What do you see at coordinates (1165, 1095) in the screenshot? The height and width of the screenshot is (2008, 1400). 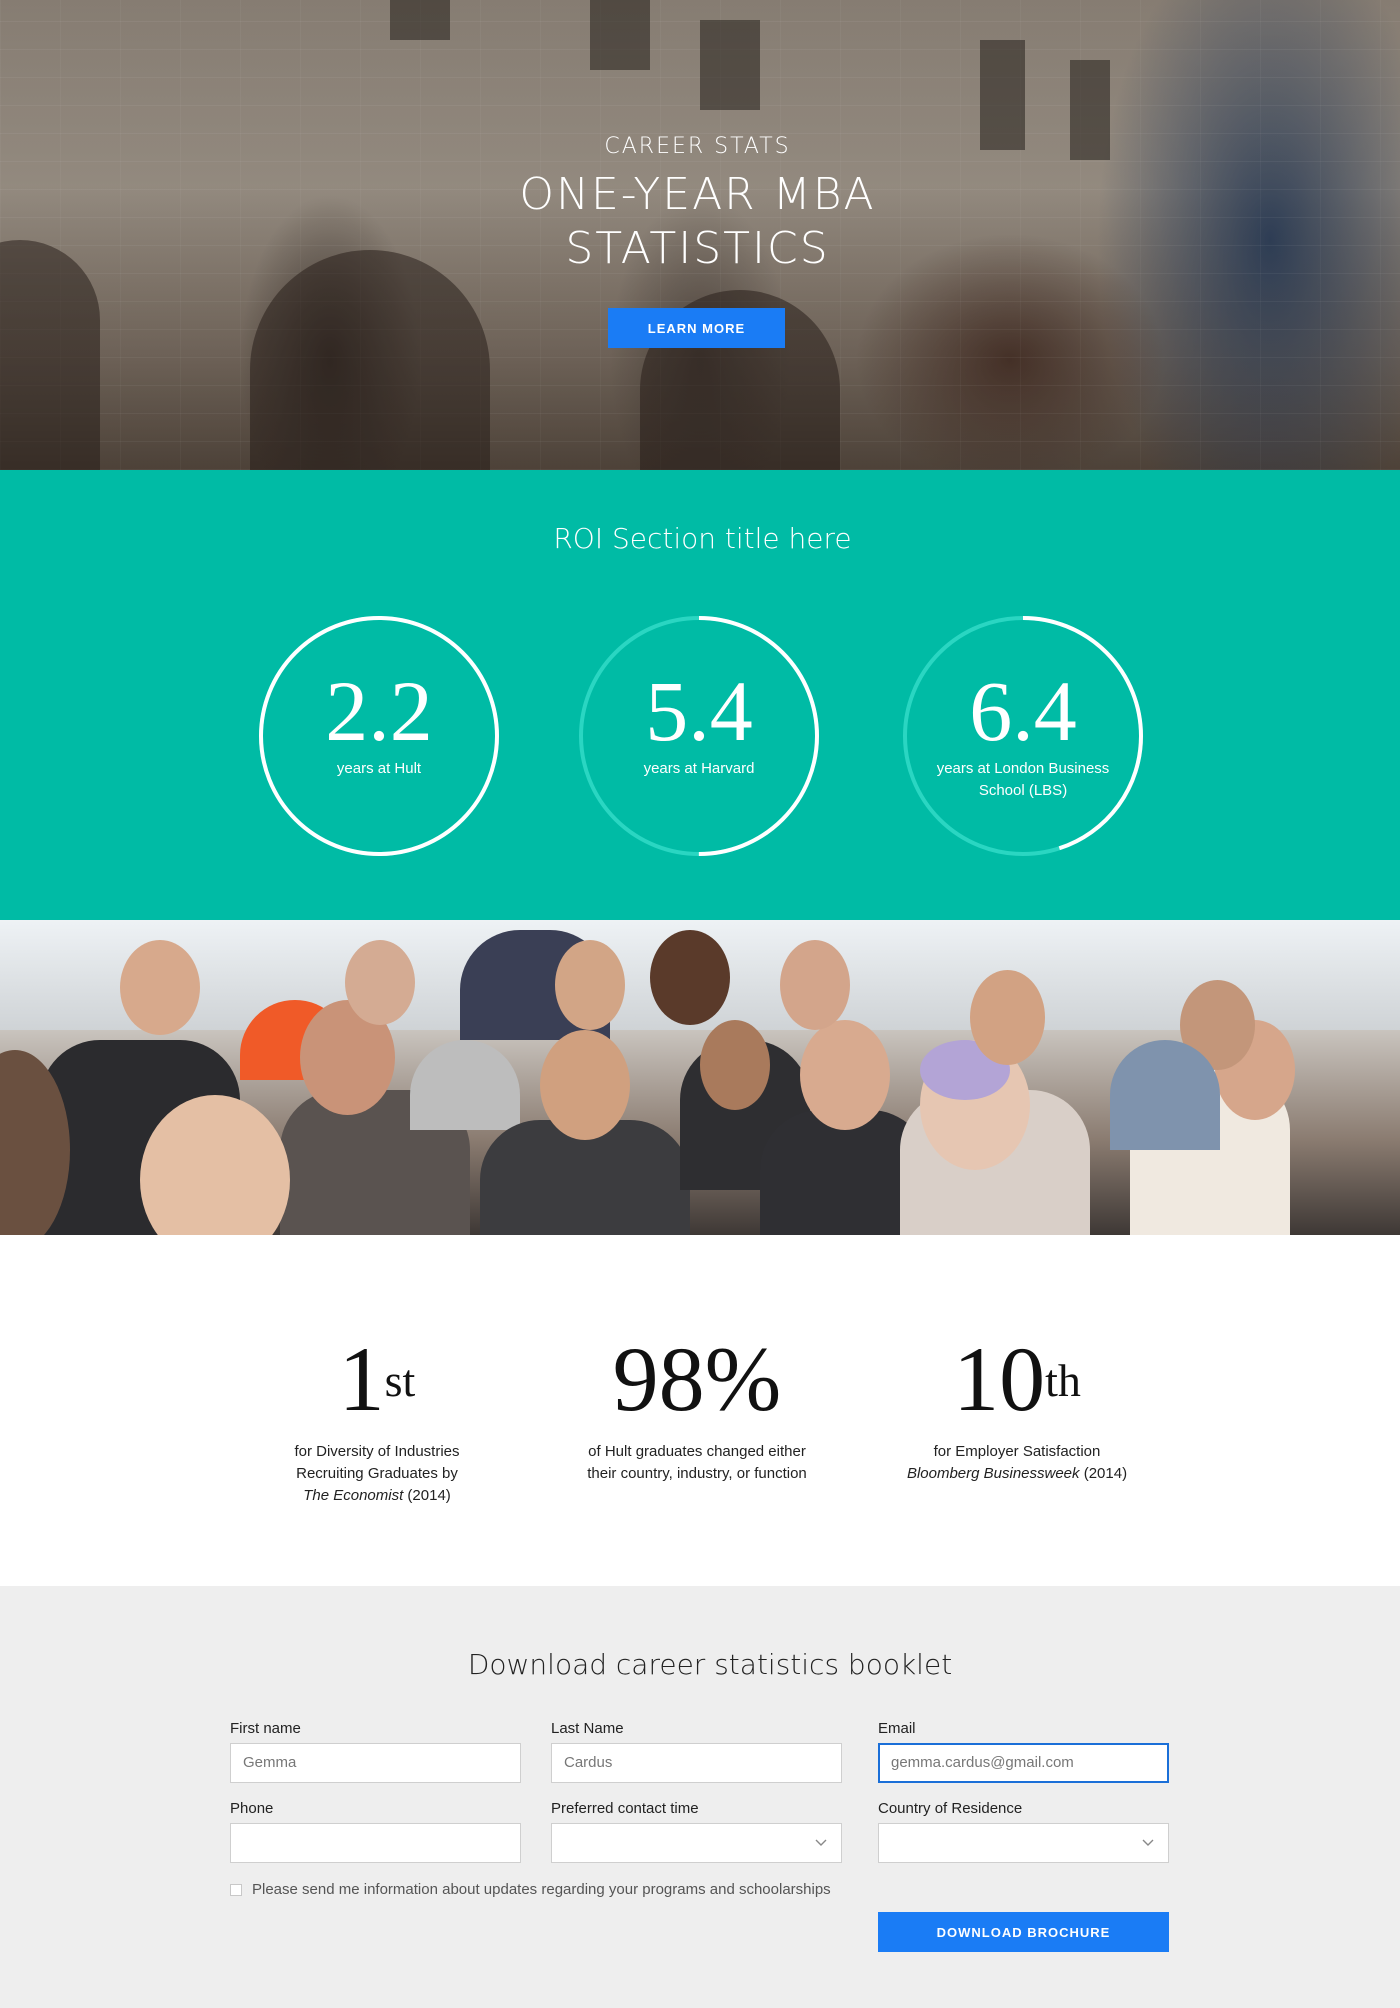 I see `photo-person` at bounding box center [1165, 1095].